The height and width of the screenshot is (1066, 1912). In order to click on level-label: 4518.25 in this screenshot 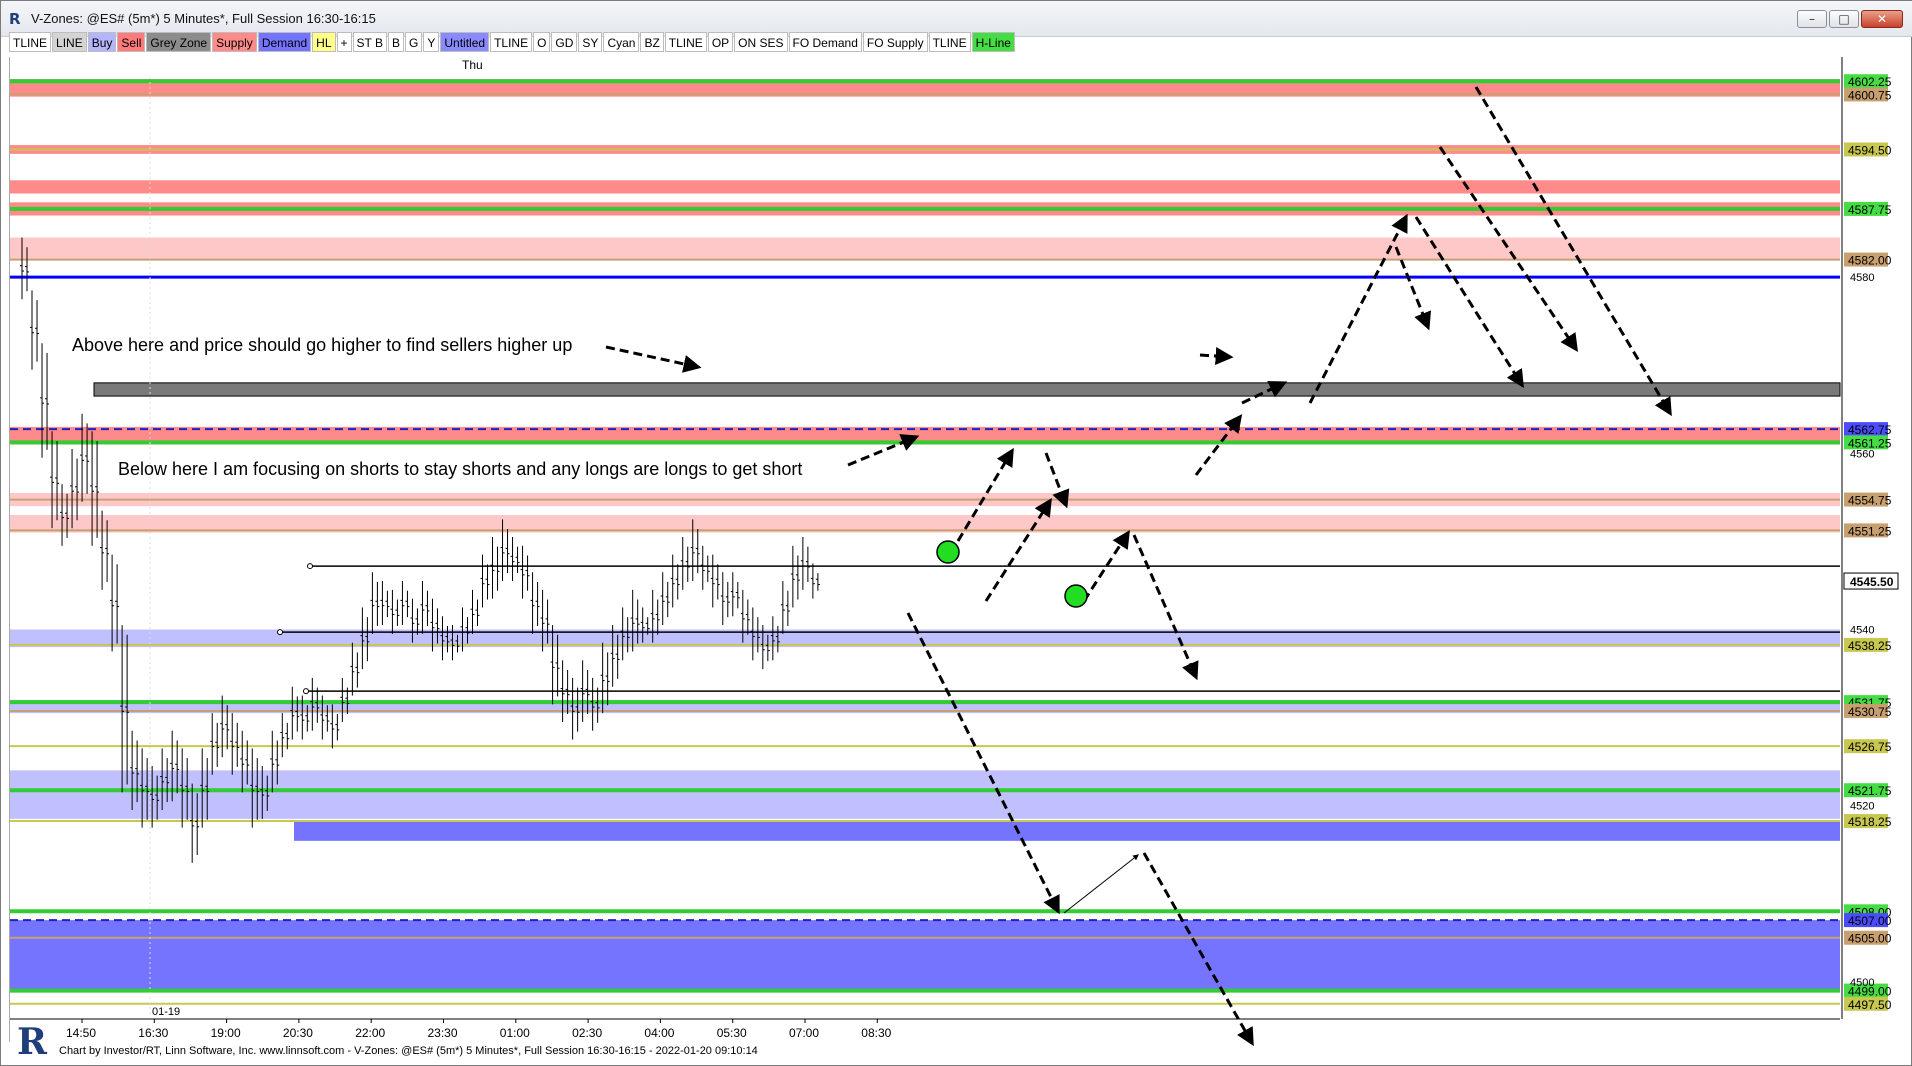, I will do `click(1870, 822)`.